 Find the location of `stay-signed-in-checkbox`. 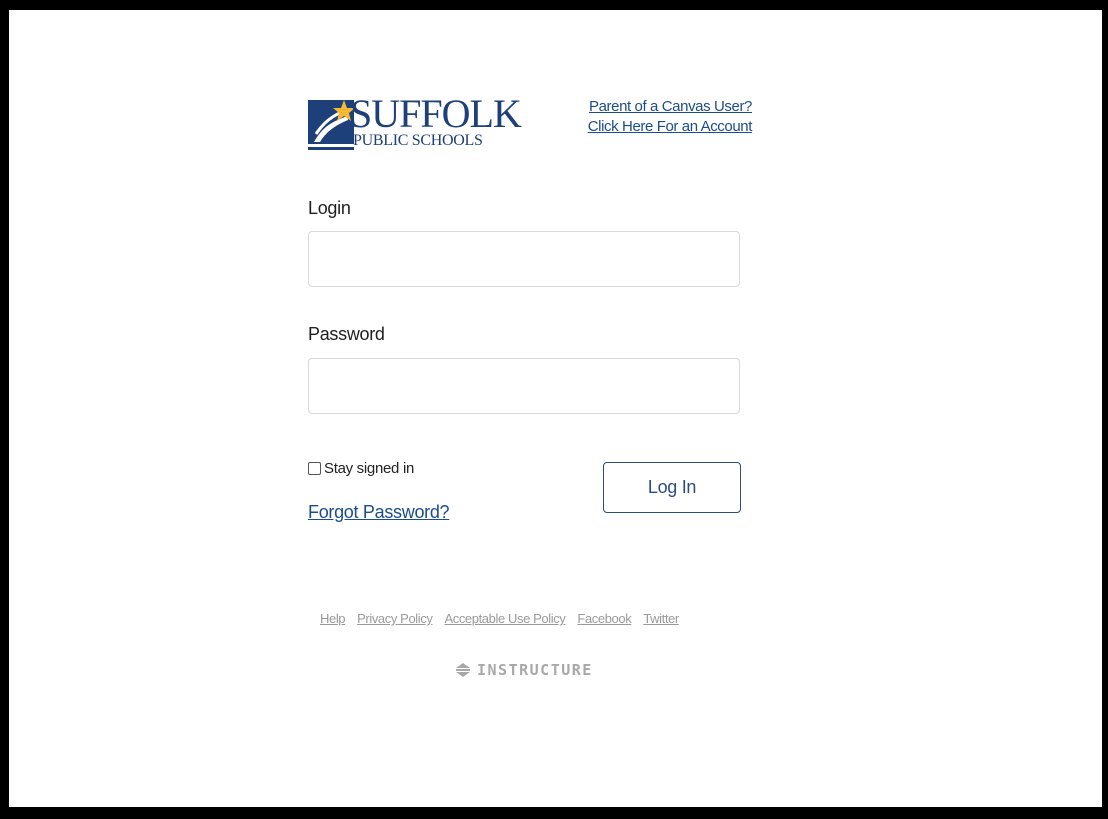

stay-signed-in-checkbox is located at coordinates (314, 468).